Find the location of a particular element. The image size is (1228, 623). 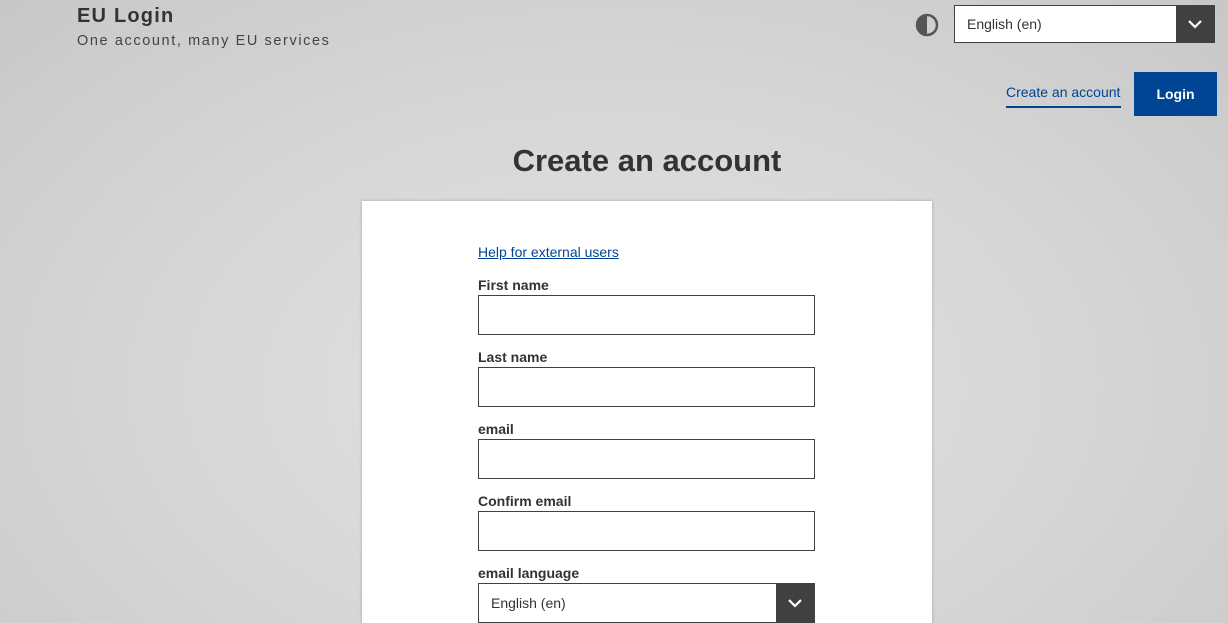

email-language-value: English (en) is located at coordinates (528, 603).